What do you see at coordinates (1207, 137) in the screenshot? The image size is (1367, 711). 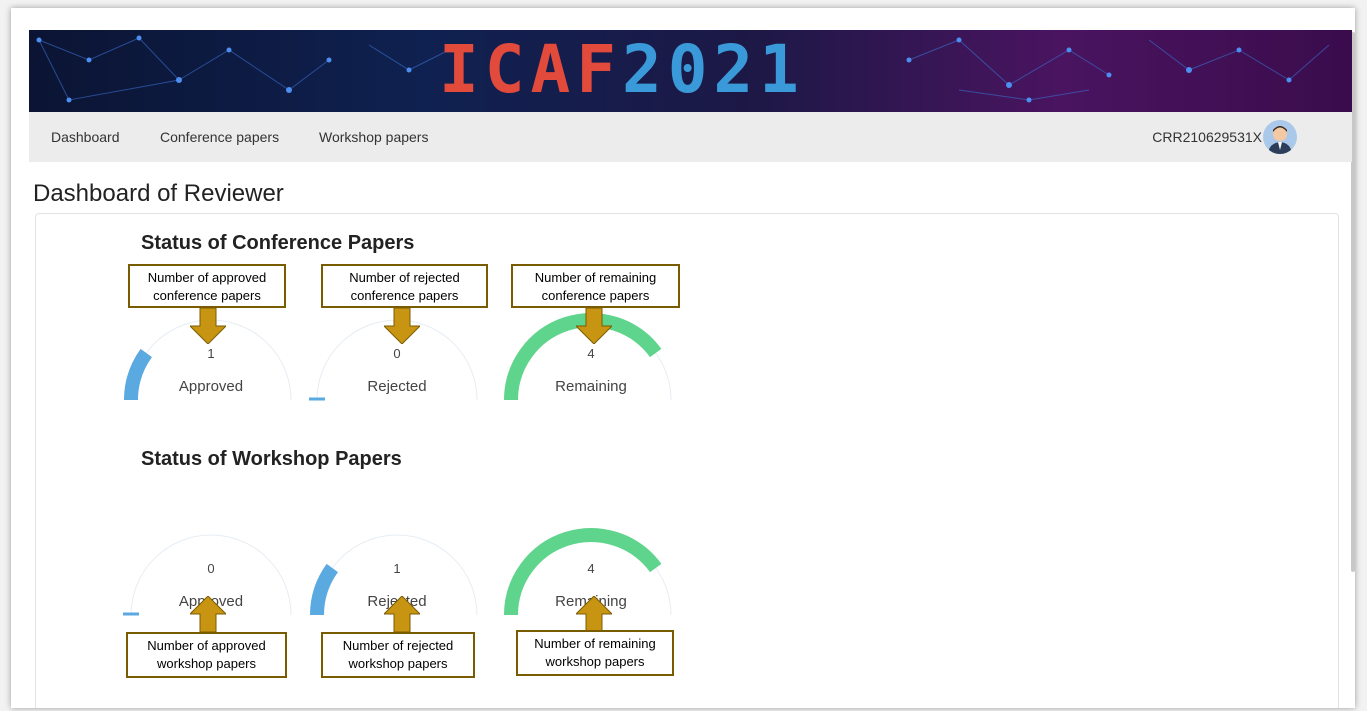 I see `user-id: CRR210629531X` at bounding box center [1207, 137].